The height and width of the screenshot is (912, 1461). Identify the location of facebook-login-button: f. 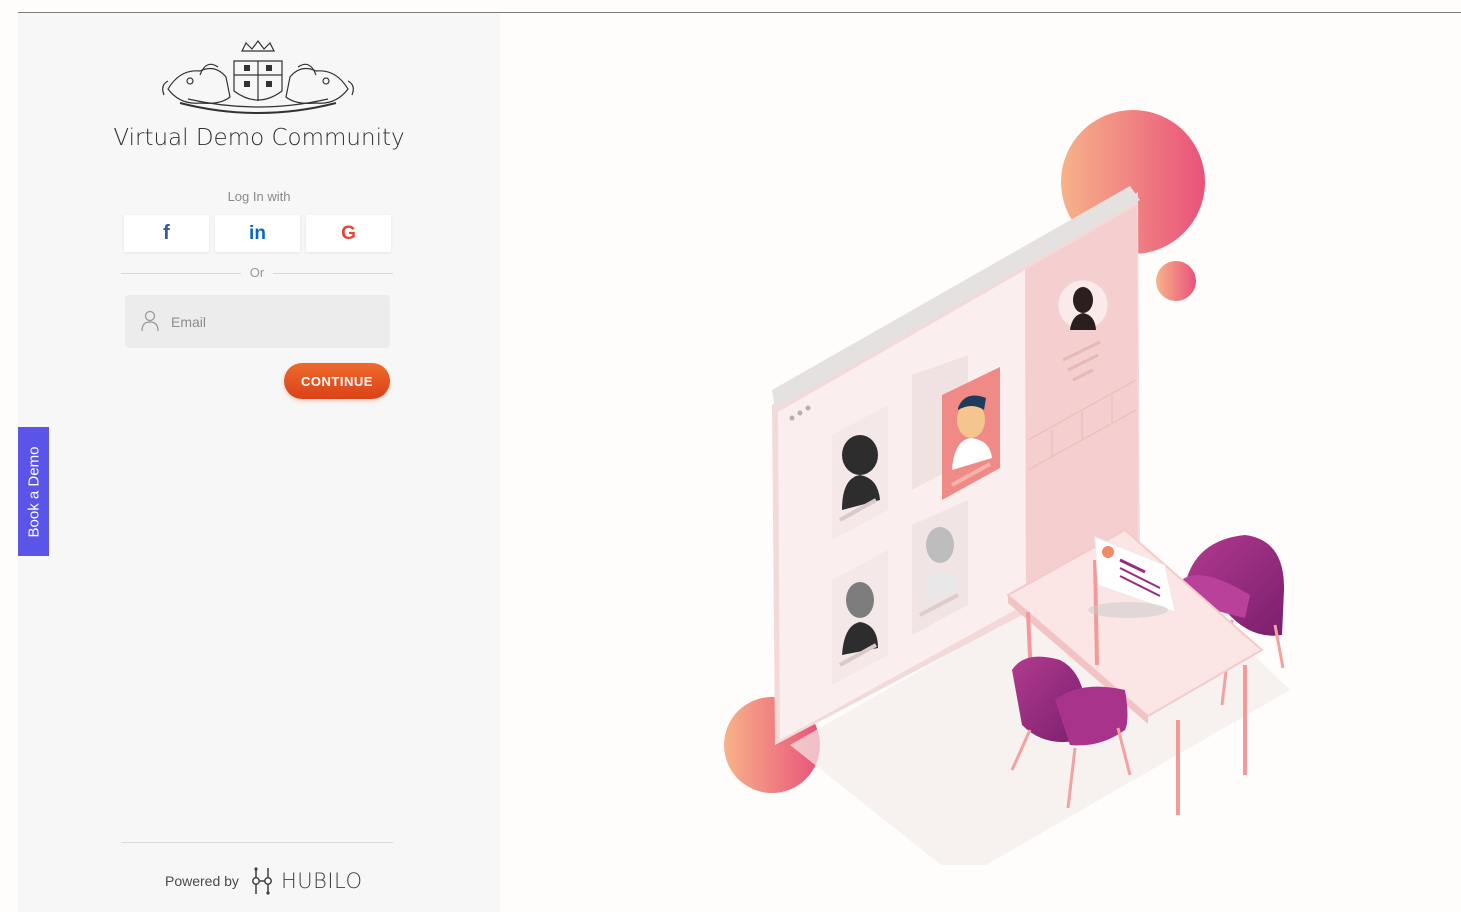
(166, 233).